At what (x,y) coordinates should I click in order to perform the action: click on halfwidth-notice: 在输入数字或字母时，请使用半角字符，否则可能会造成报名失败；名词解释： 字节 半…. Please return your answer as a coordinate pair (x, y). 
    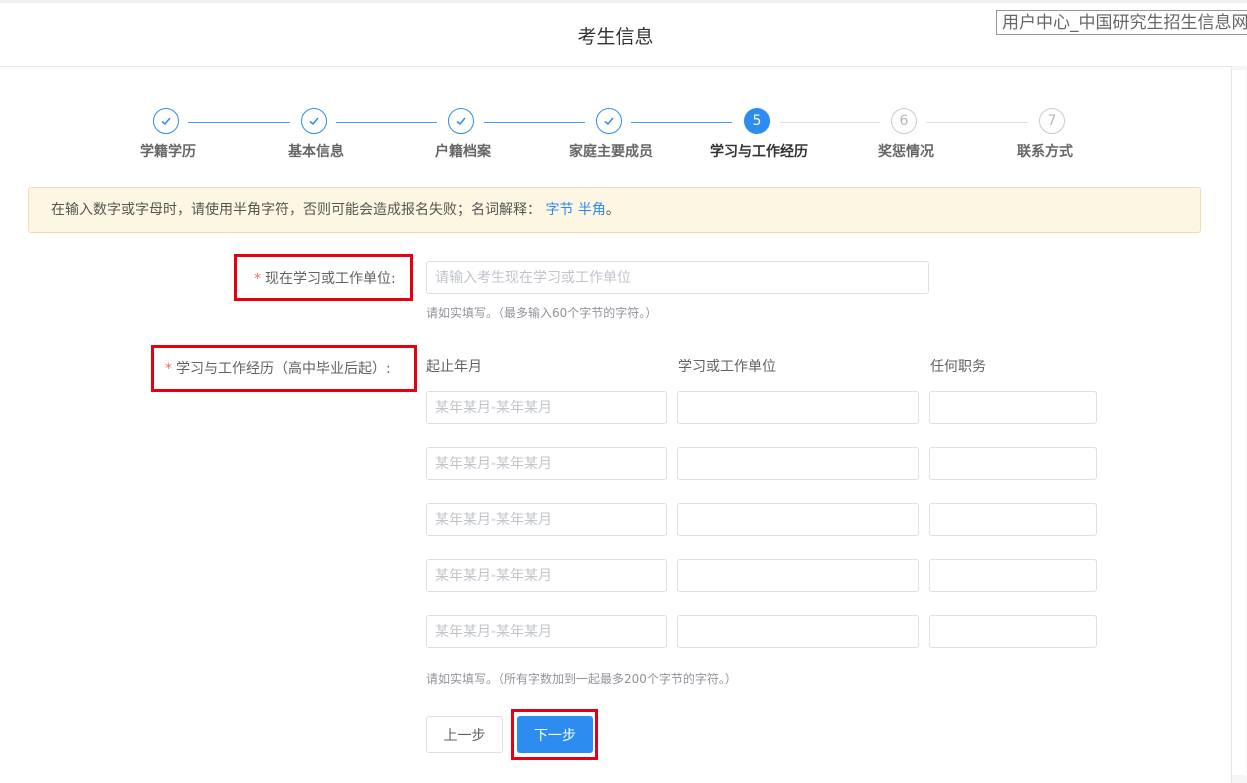
    Looking at the image, I should click on (614, 210).